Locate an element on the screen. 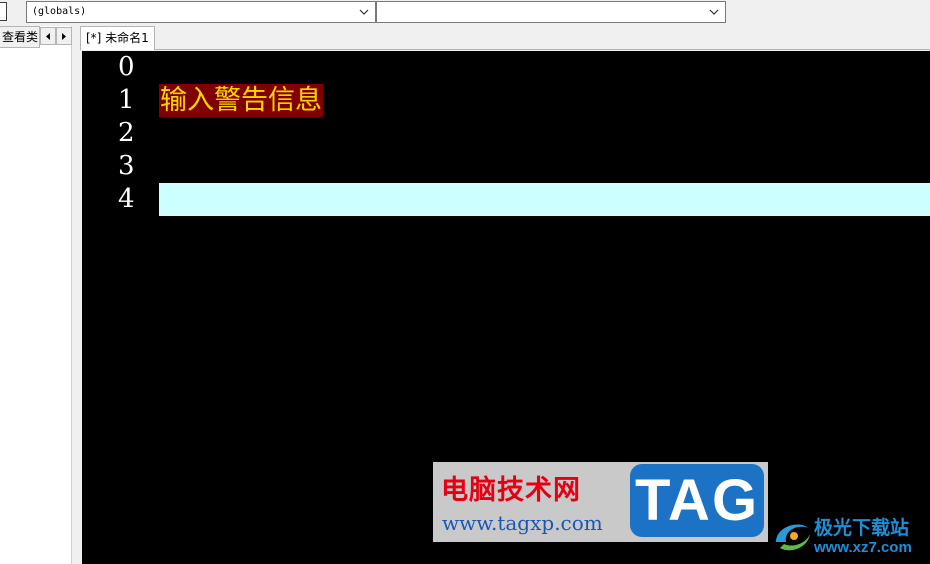 The image size is (930, 564). line-number: 3 is located at coordinates (126, 166).